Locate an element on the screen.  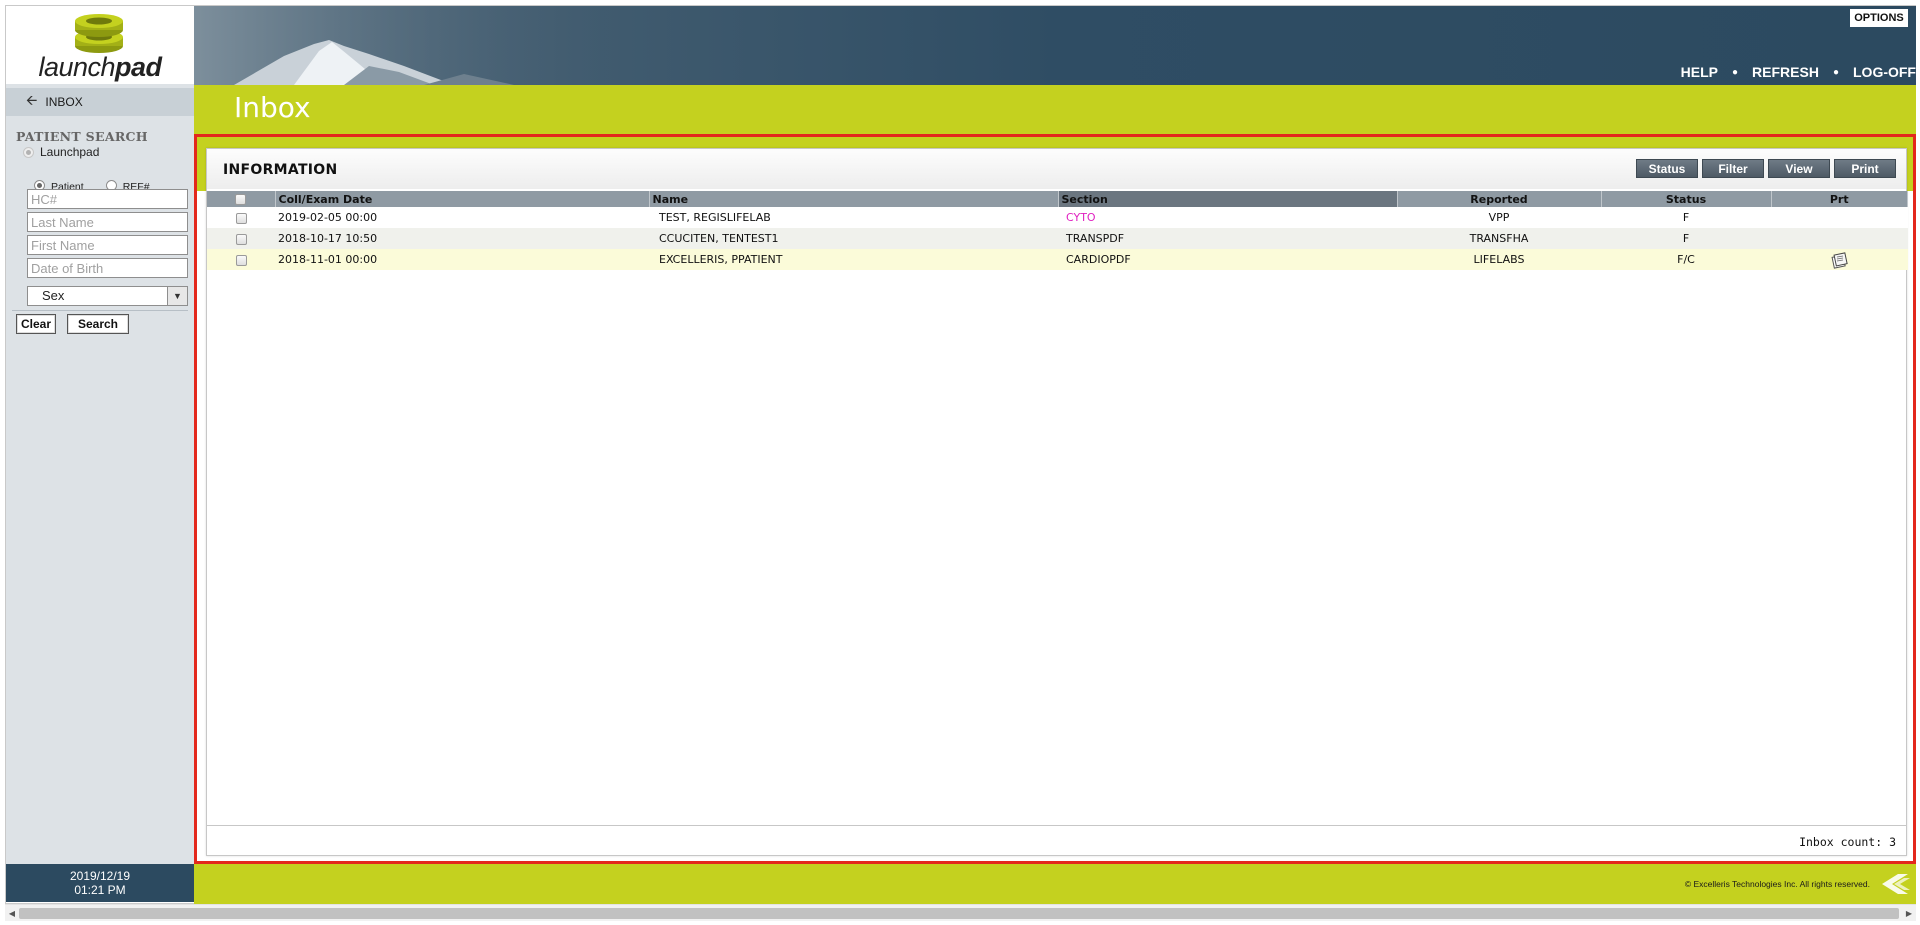
select-all-header is located at coordinates (241, 199).